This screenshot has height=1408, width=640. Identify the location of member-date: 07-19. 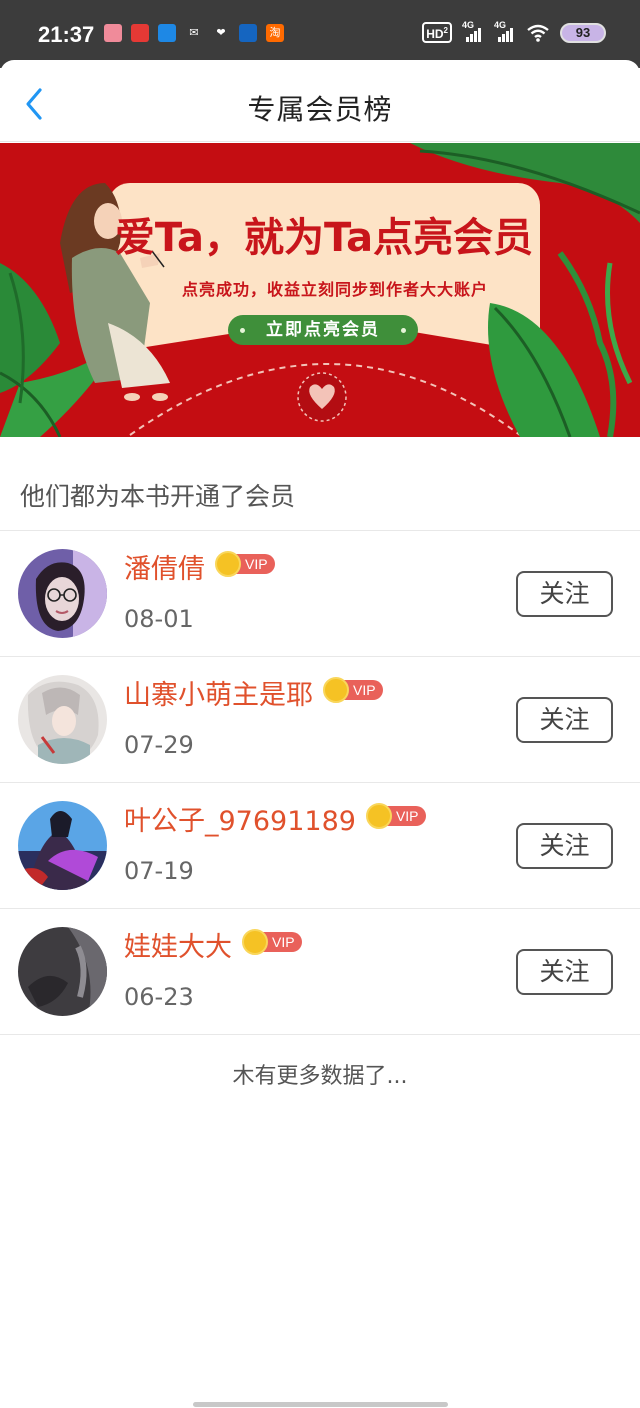
(159, 871).